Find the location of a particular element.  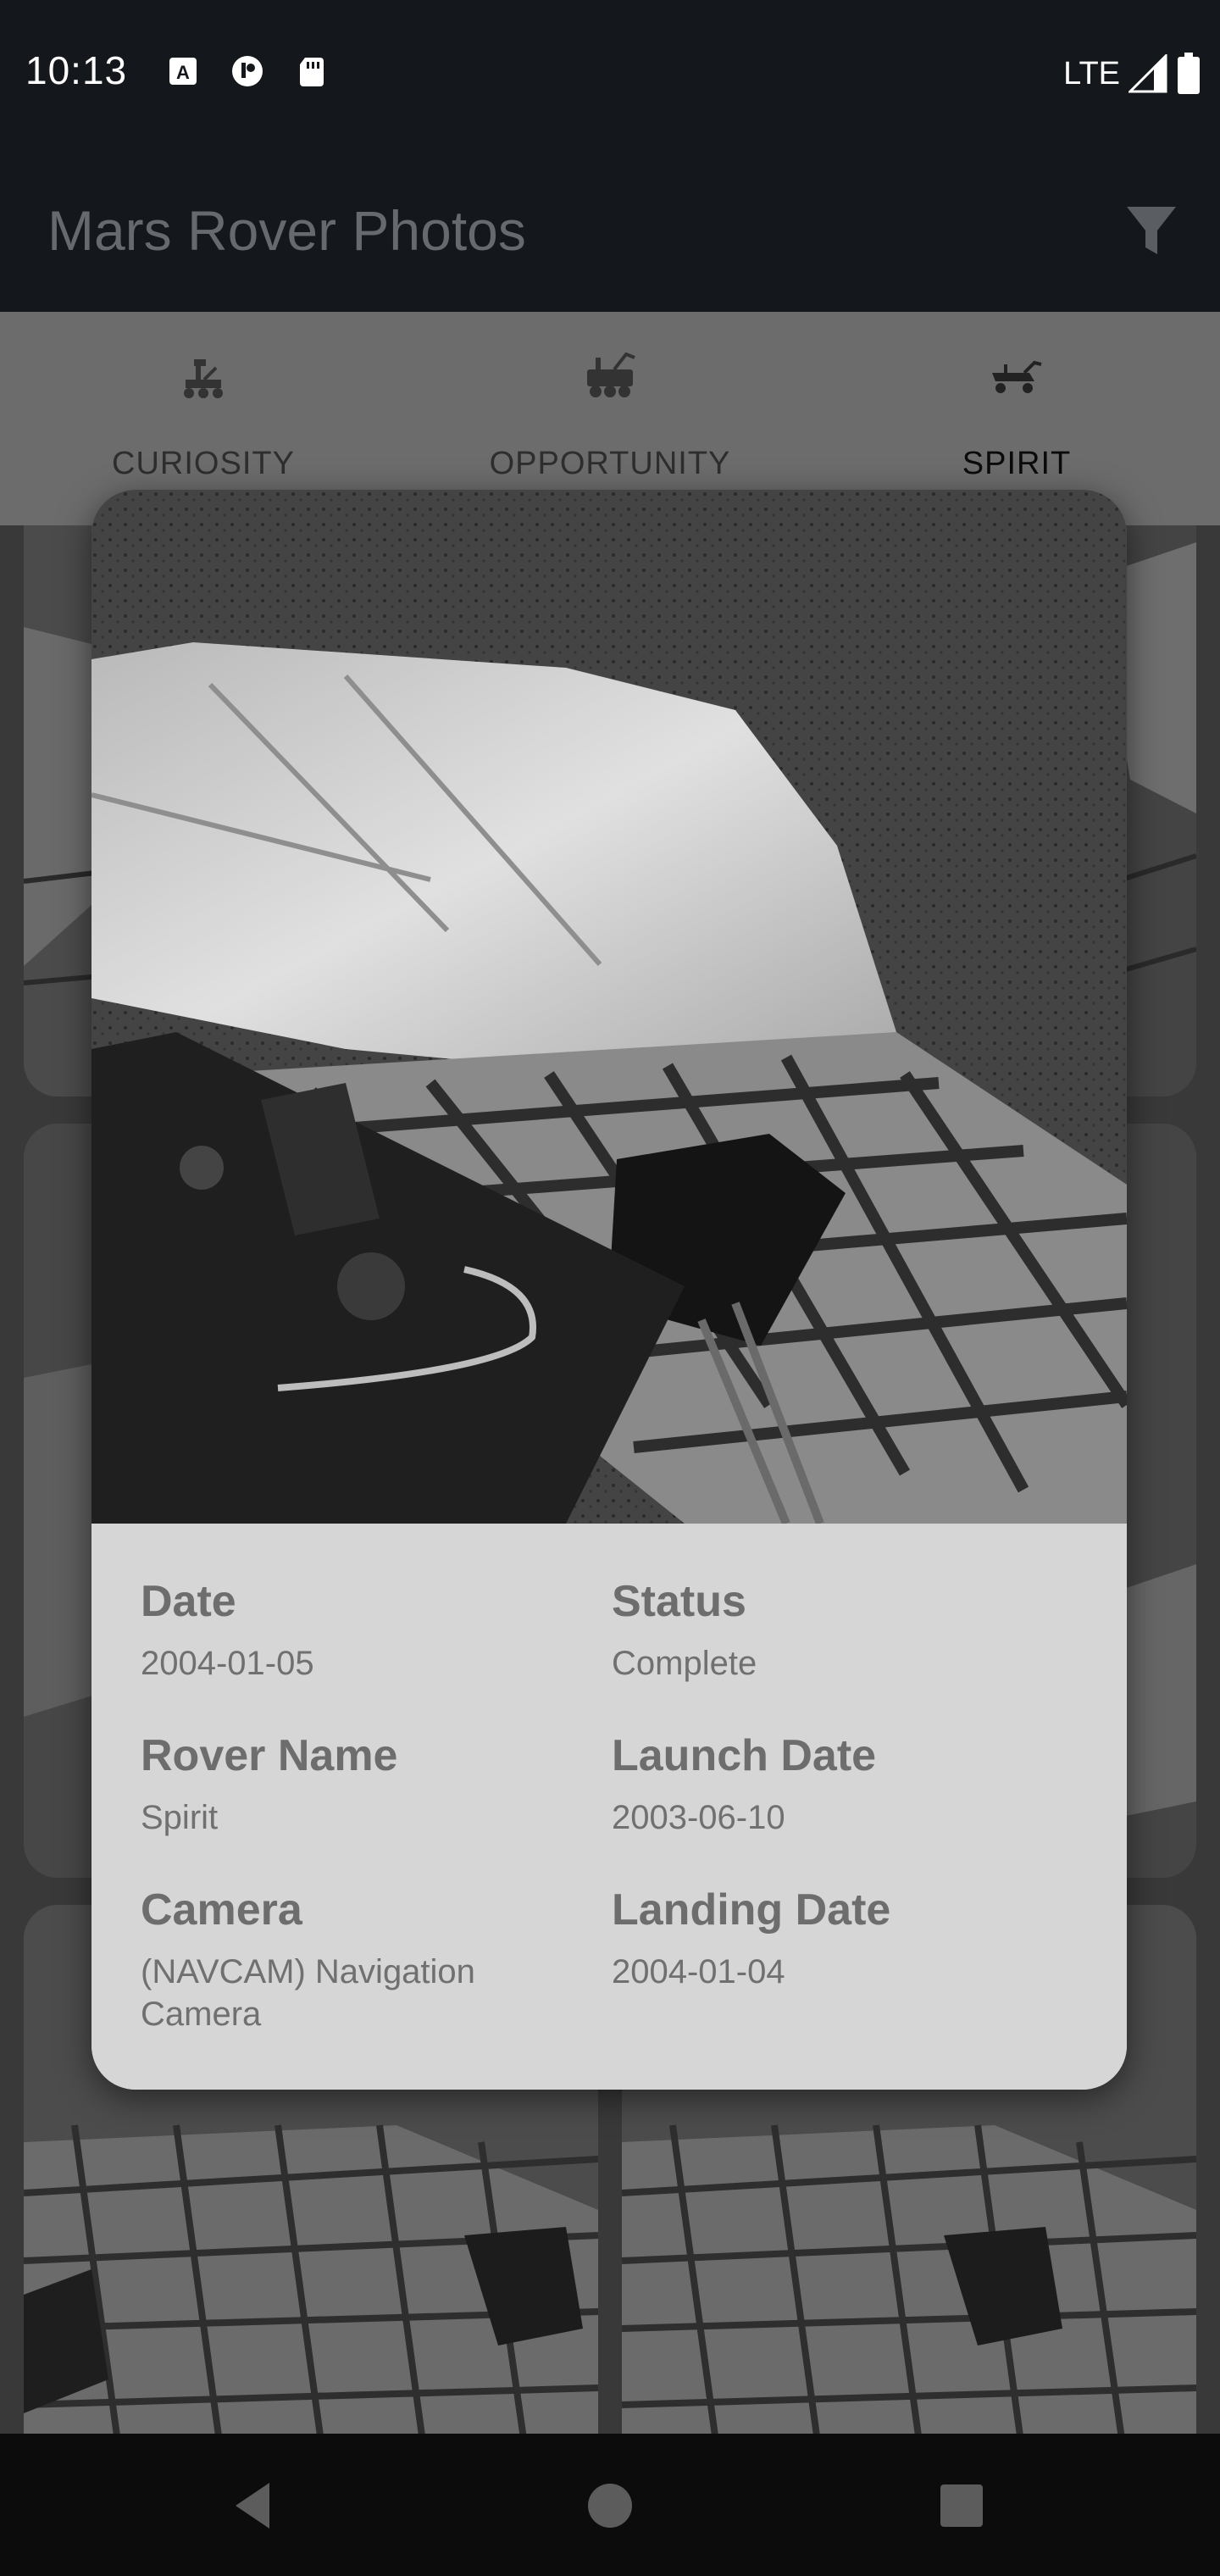

tab-label: CURIOSITY is located at coordinates (203, 463).